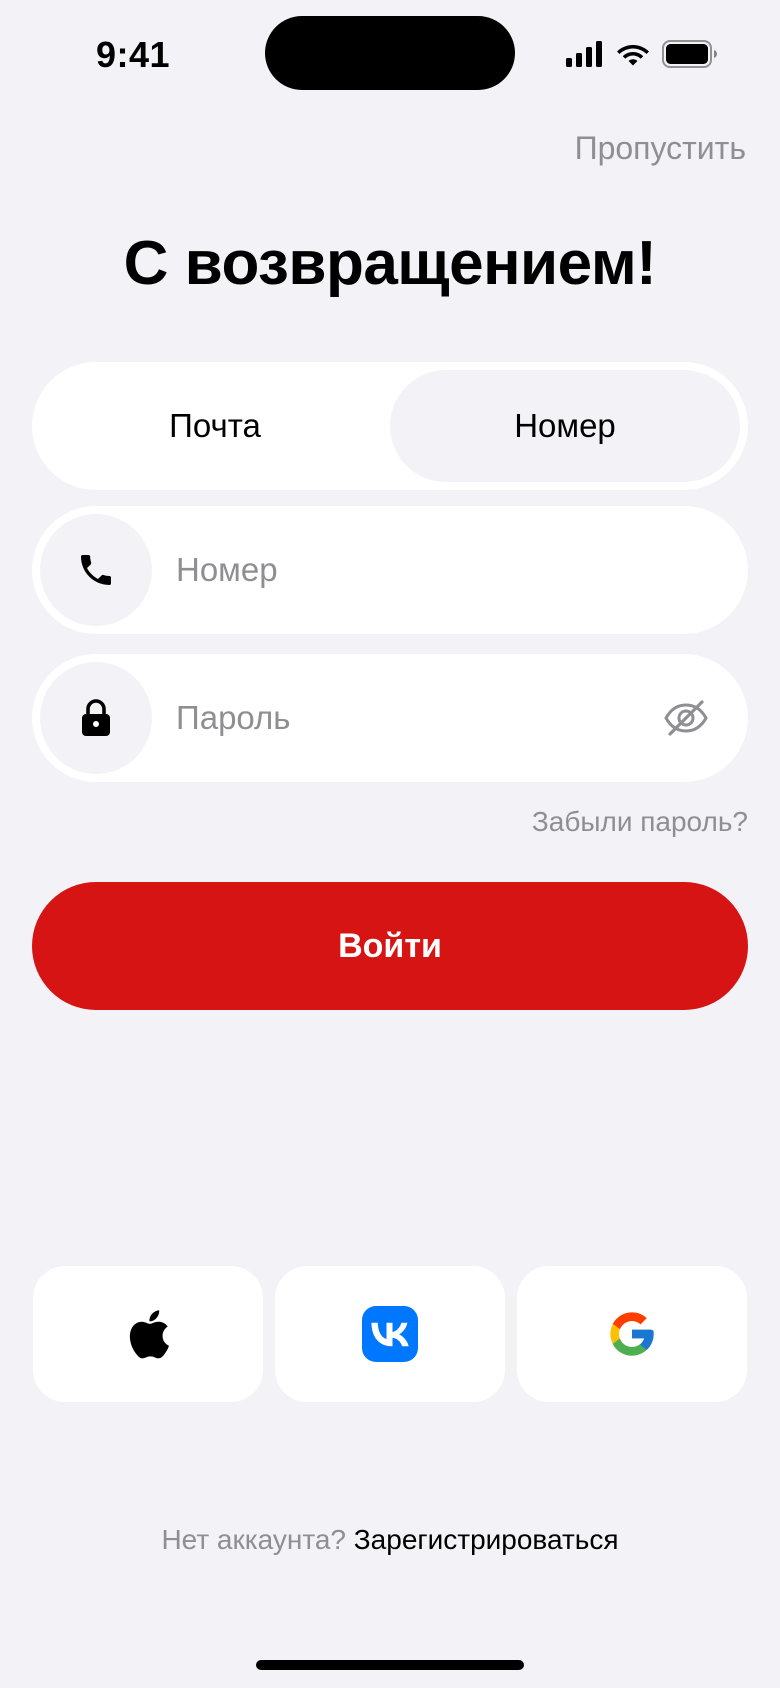 The height and width of the screenshot is (1688, 780). Describe the element at coordinates (660, 148) in the screenshot. I see `skip-button: Пропустить` at that location.